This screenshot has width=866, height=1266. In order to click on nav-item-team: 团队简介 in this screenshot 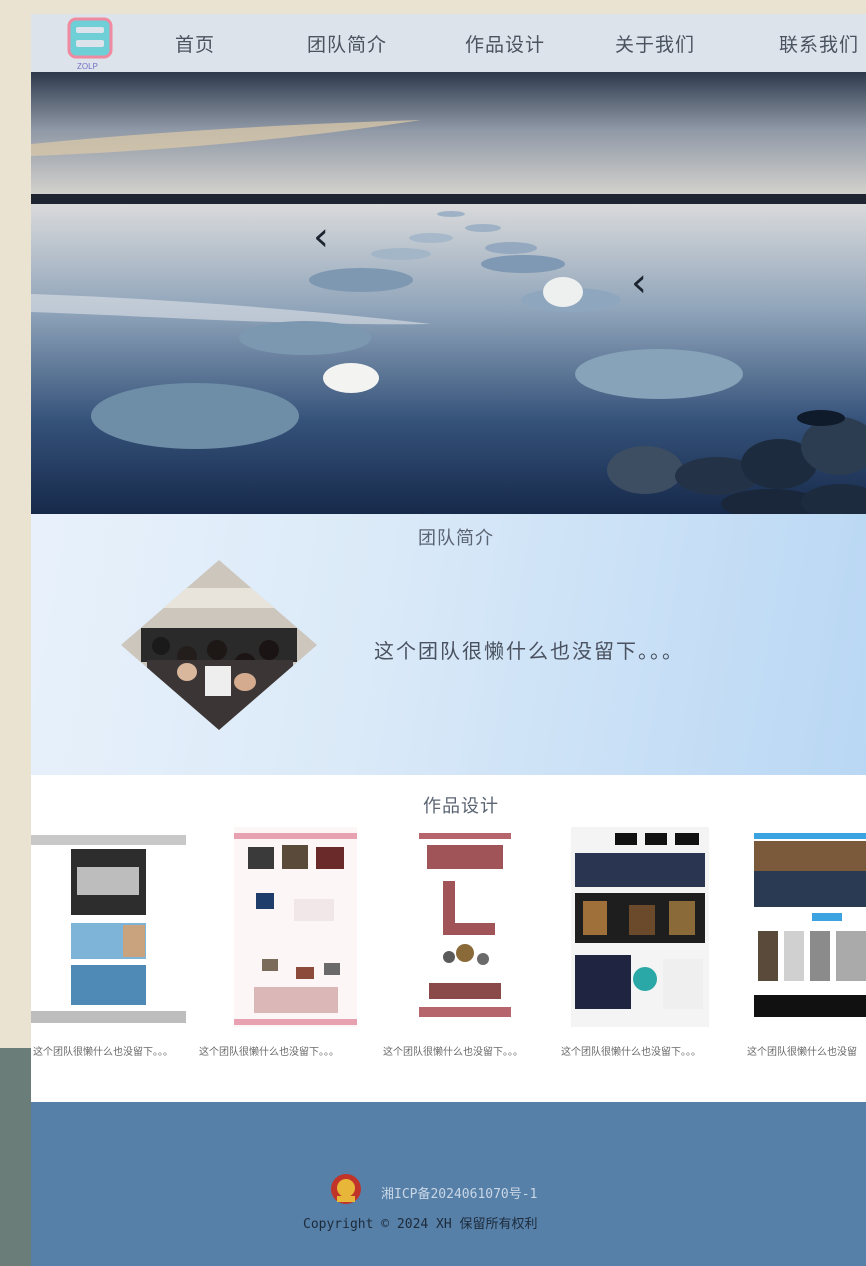, I will do `click(347, 43)`.